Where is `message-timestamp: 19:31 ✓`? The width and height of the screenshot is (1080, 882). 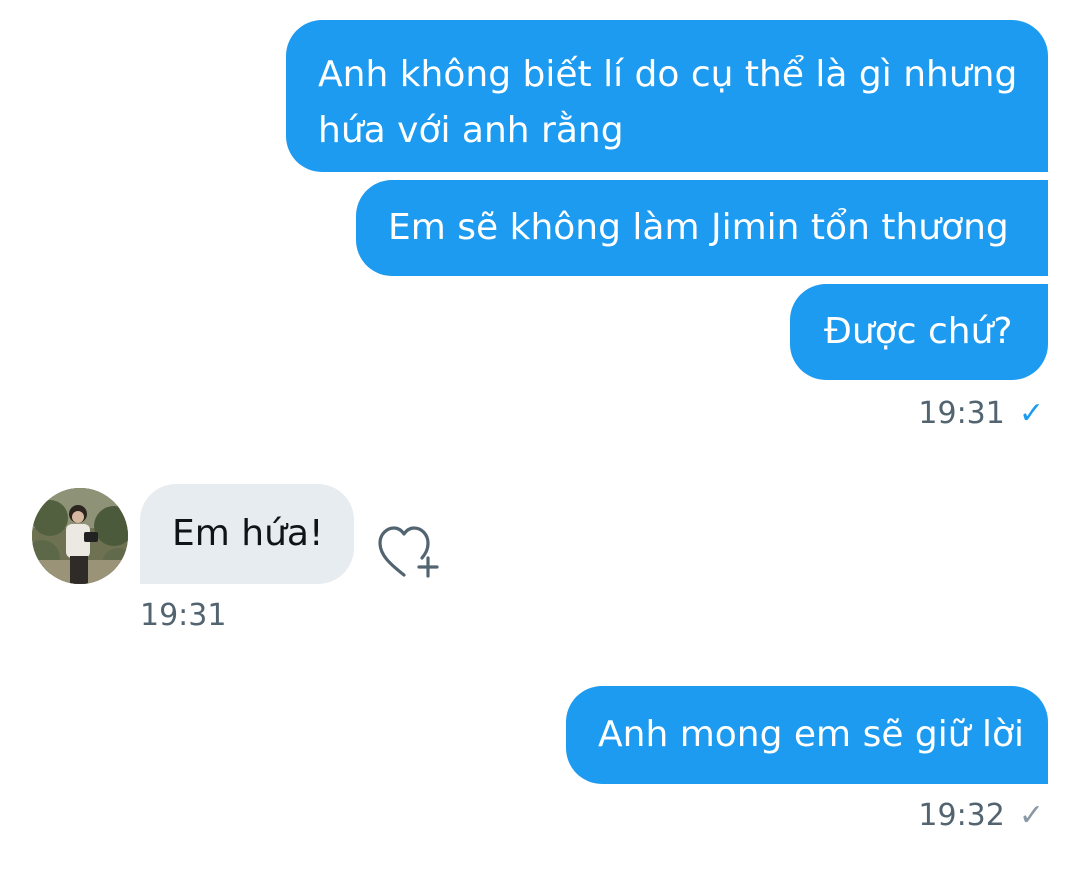 message-timestamp: 19:31 ✓ is located at coordinates (981, 414).